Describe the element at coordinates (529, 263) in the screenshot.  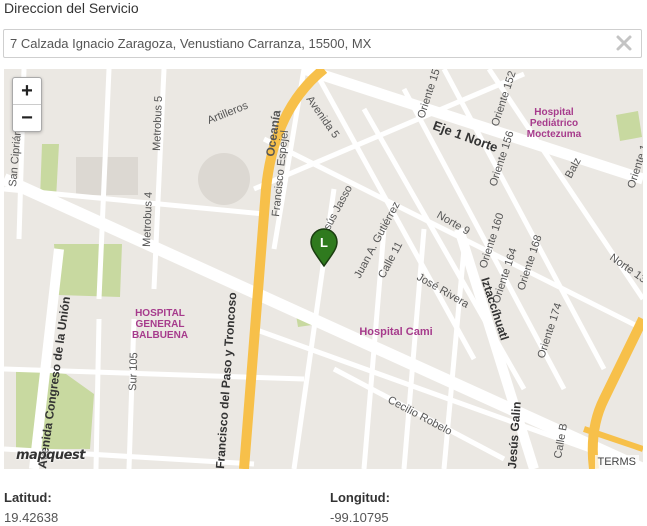
I see `street-label: Oriente 168` at that location.